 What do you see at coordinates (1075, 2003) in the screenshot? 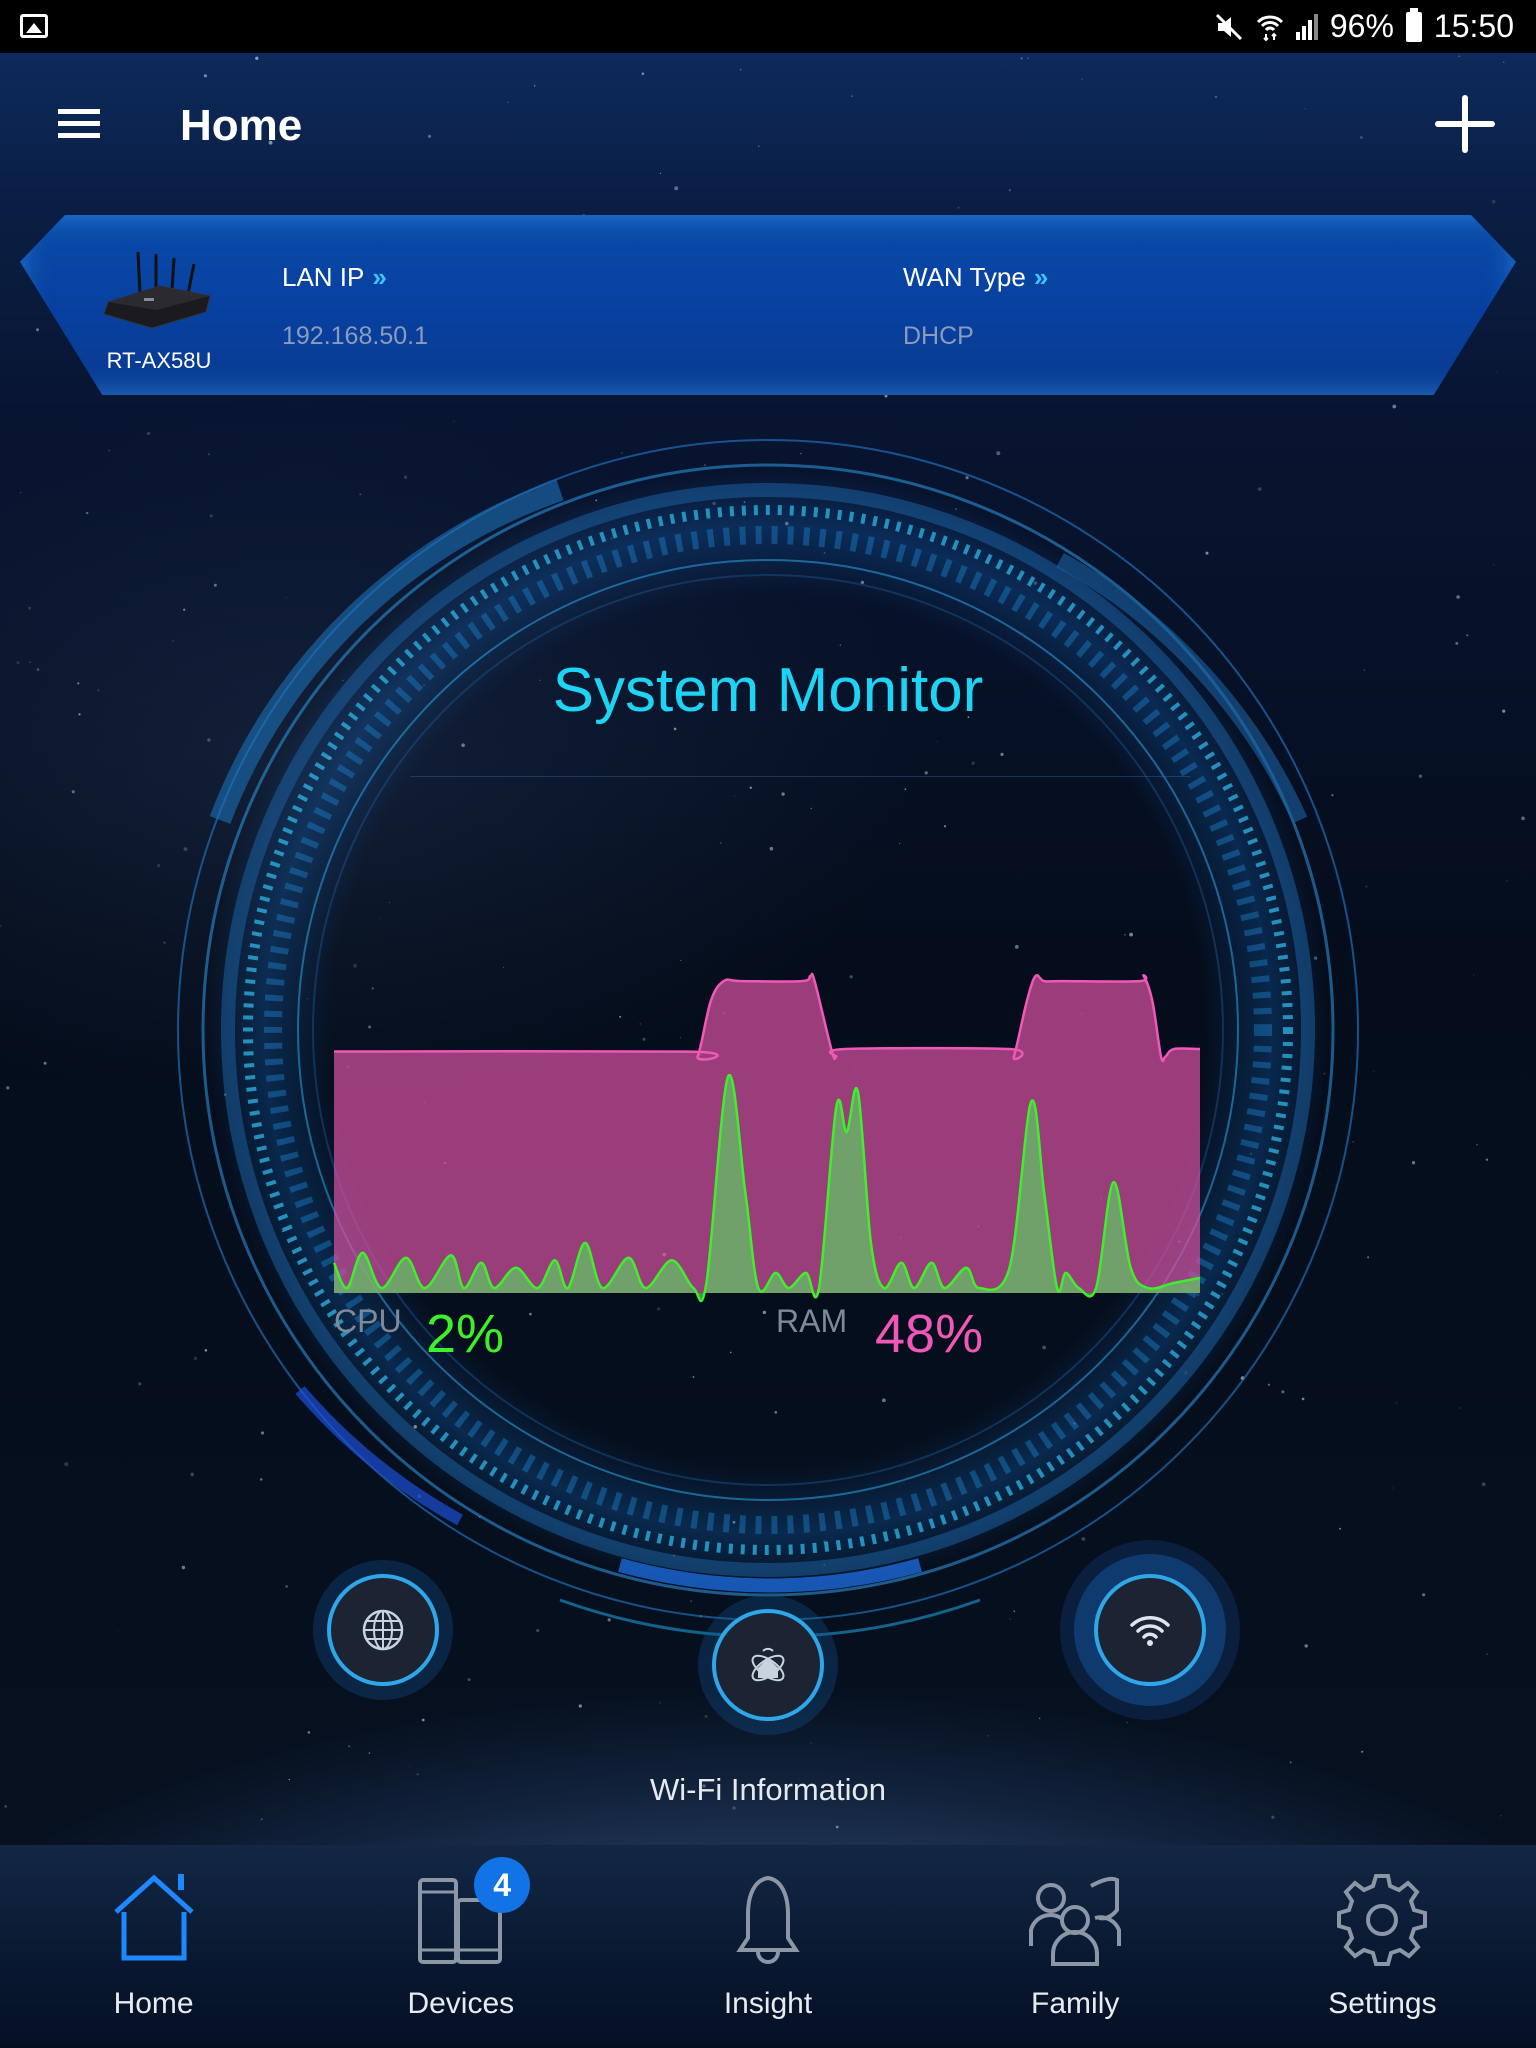
I see `tab-family-label: Family` at bounding box center [1075, 2003].